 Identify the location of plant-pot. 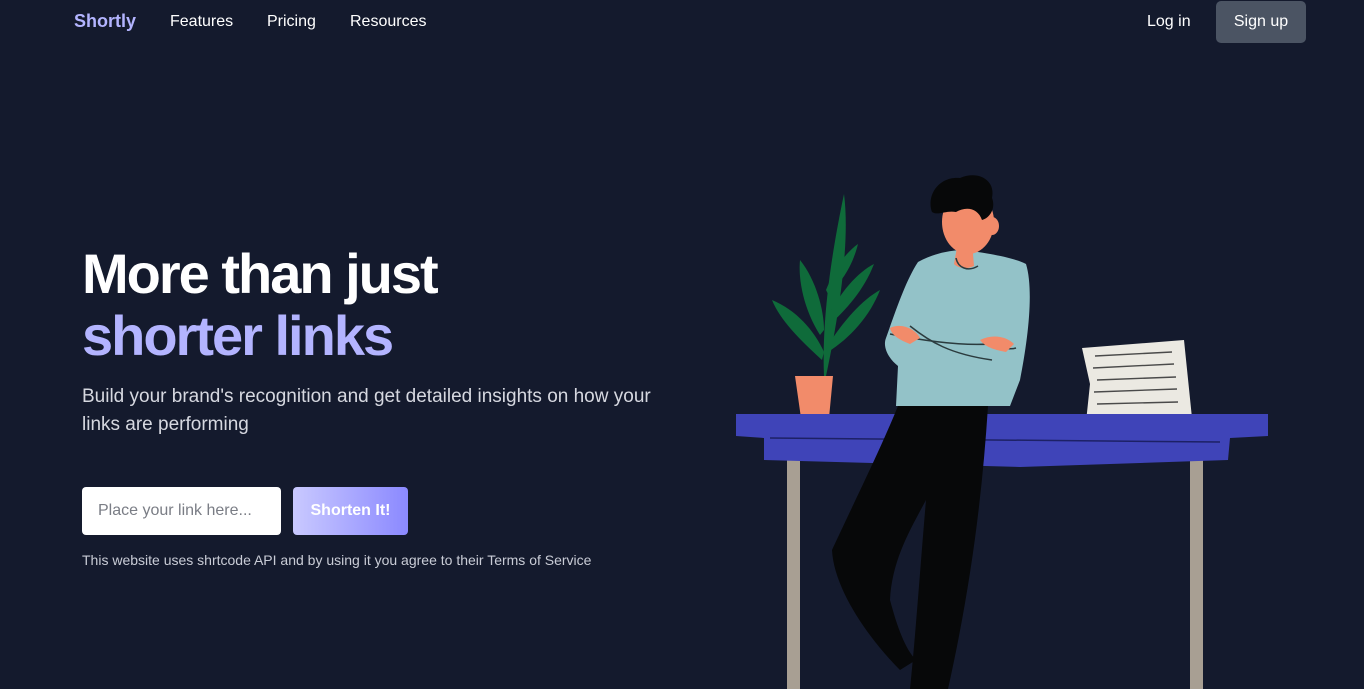
(814, 397).